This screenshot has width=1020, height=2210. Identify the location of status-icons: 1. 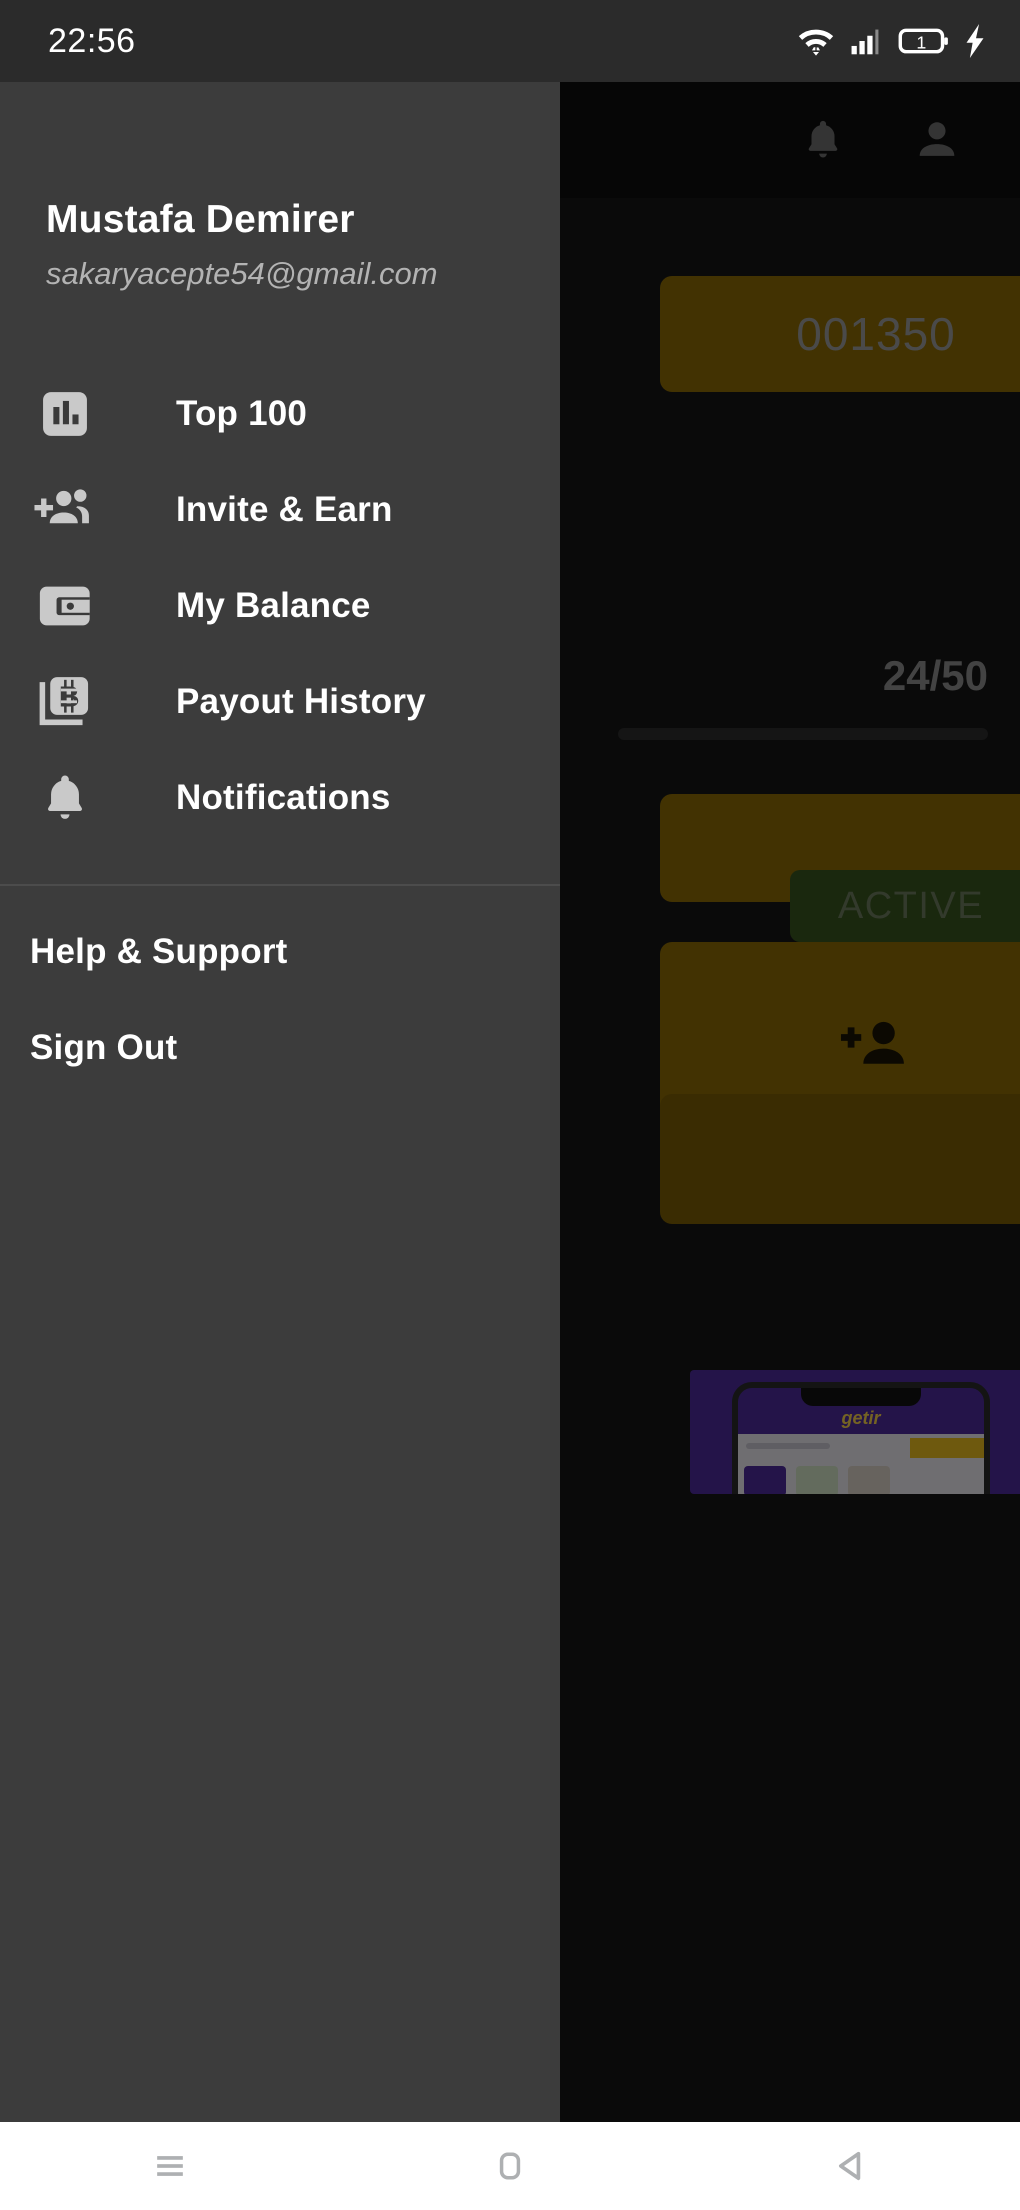
(891, 41).